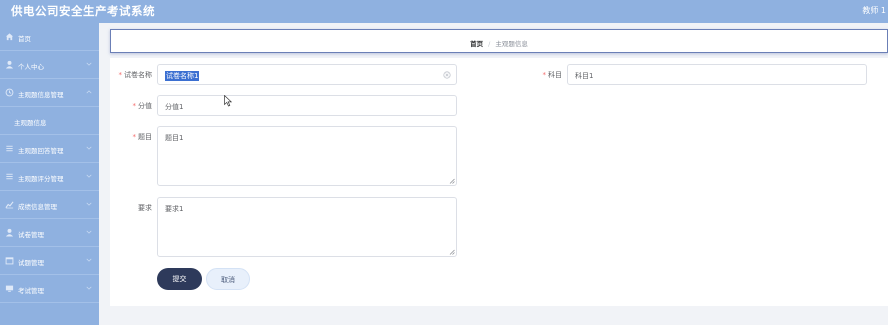 The height and width of the screenshot is (325, 888). What do you see at coordinates (307, 227) in the screenshot?
I see `requirement-textarea: 要求1` at bounding box center [307, 227].